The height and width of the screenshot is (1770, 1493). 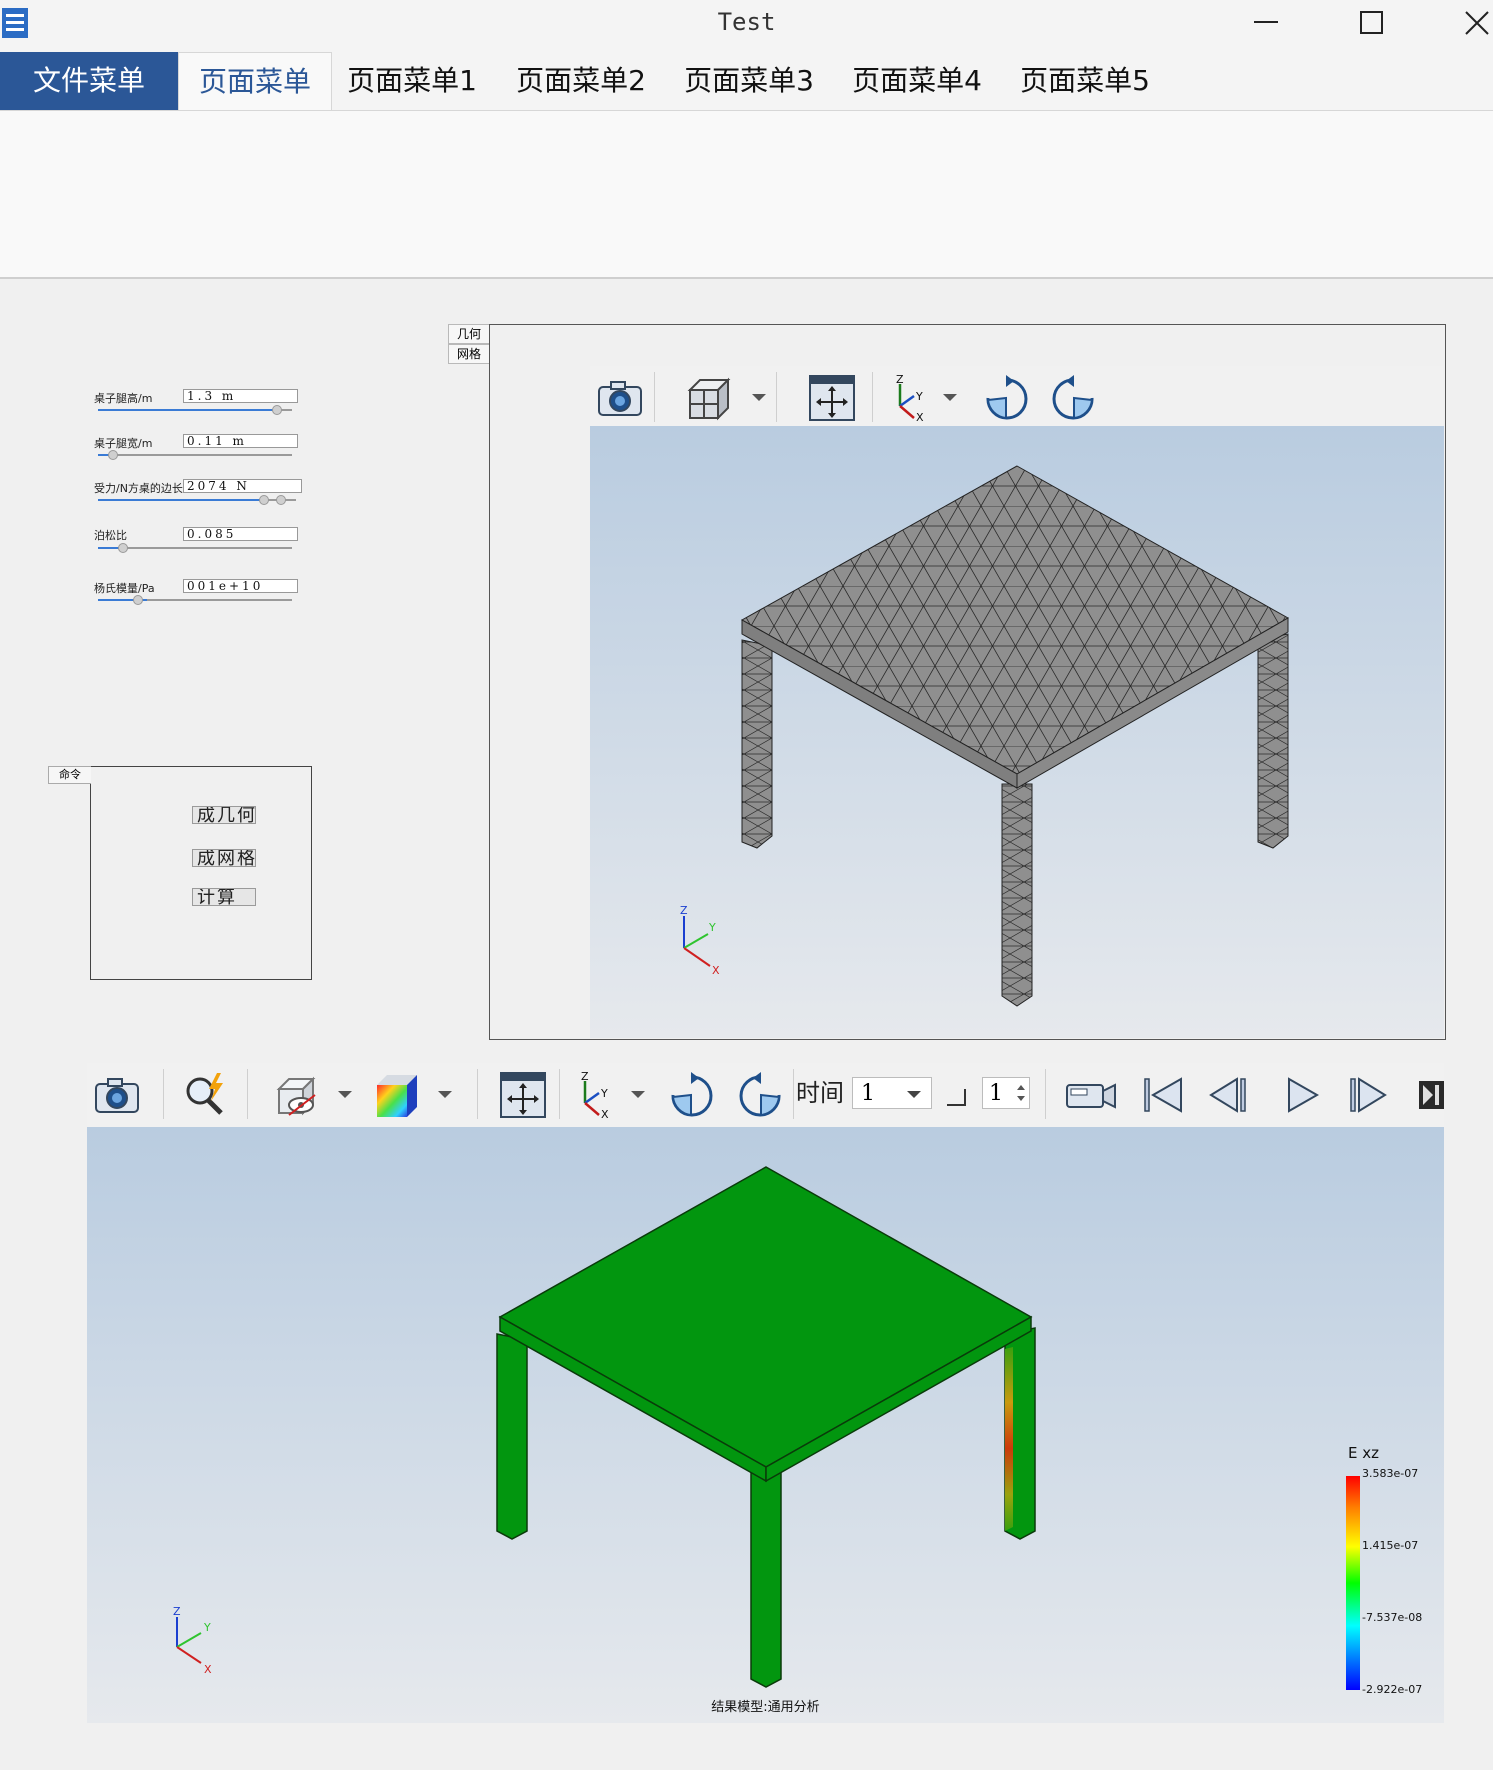 I want to click on generate-geometry-button: 成几何, so click(x=224, y=815).